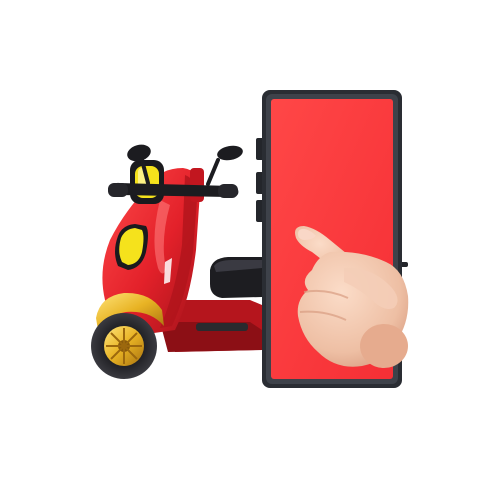  Describe the element at coordinates (118, 190) in the screenshot. I see `left-grip` at that location.